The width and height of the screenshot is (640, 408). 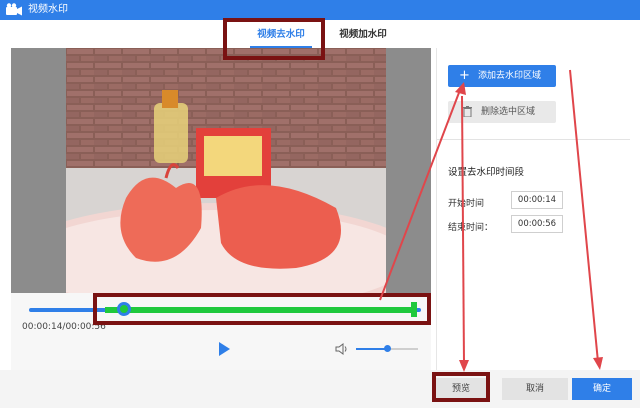 What do you see at coordinates (510, 76) in the screenshot?
I see `add-watermark-area-label: 添加去水印区域` at bounding box center [510, 76].